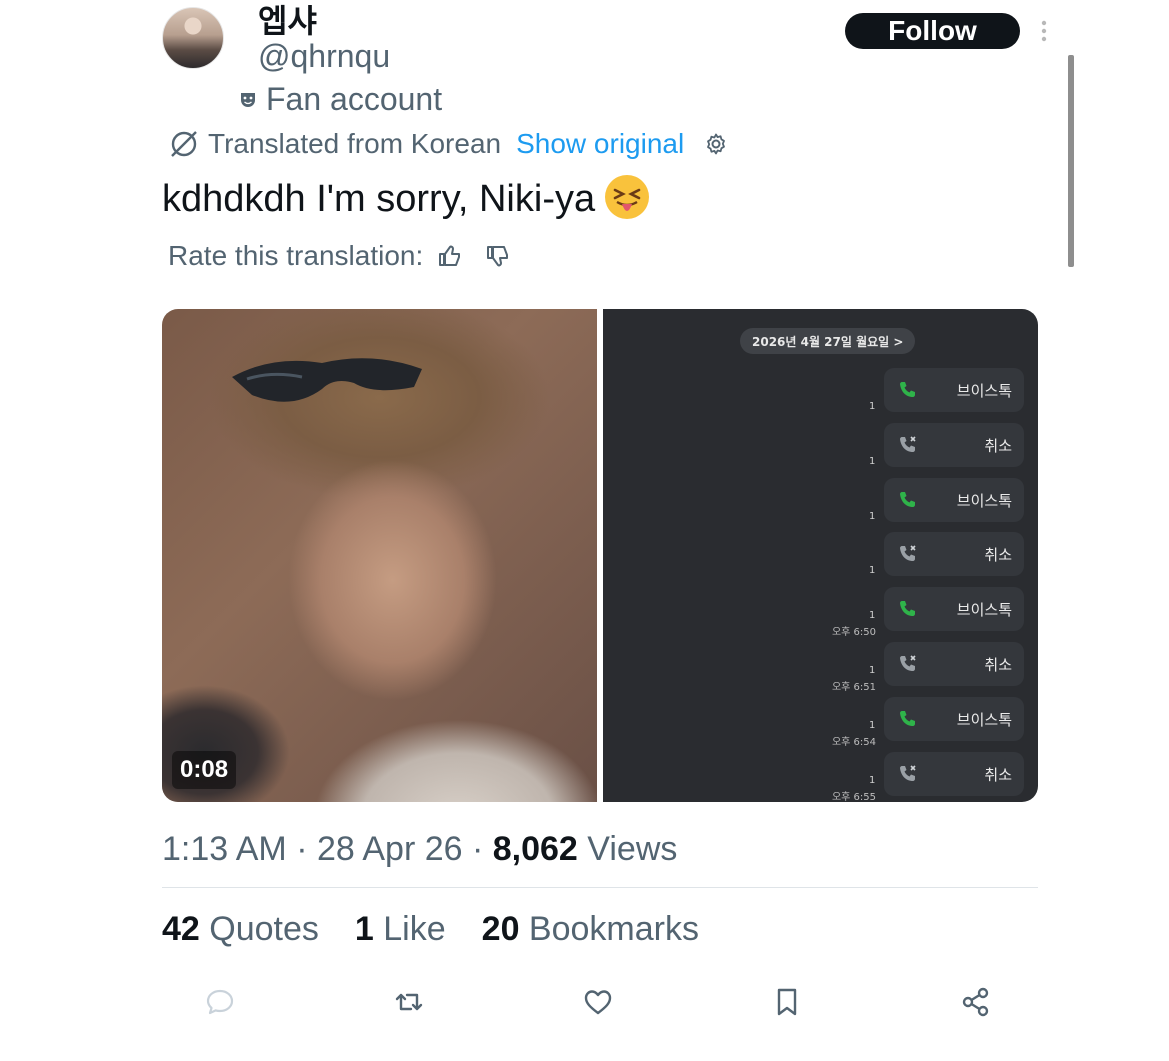 The width and height of the screenshot is (1169, 1061). What do you see at coordinates (627, 849) in the screenshot?
I see `views-label: Views` at bounding box center [627, 849].